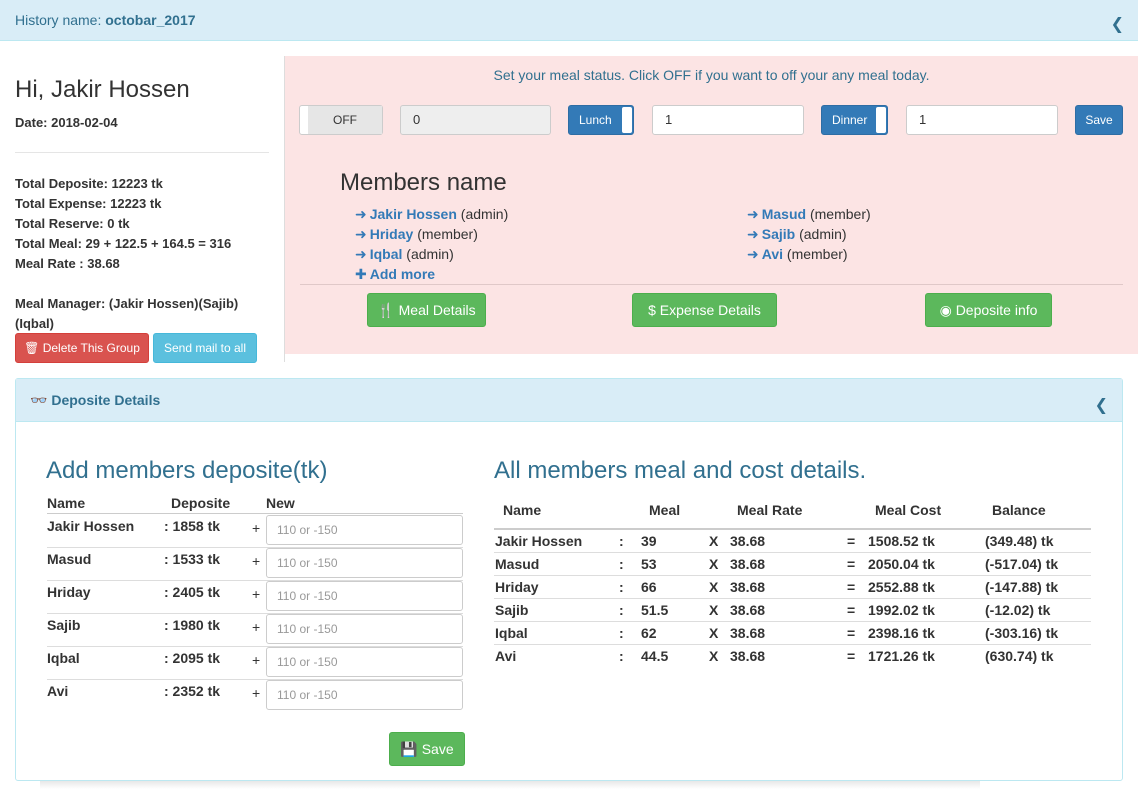  What do you see at coordinates (95, 400) in the screenshot?
I see `panel-title: 👓 Deposite Details` at bounding box center [95, 400].